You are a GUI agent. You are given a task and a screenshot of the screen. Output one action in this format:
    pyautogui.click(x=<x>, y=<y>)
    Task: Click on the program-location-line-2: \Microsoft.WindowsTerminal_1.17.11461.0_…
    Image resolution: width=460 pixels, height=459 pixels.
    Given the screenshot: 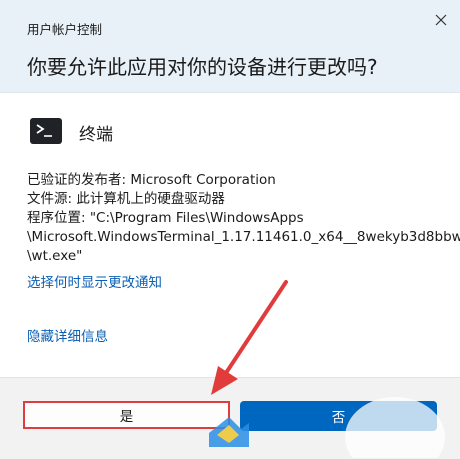 What is the action you would take?
    pyautogui.click(x=243, y=237)
    